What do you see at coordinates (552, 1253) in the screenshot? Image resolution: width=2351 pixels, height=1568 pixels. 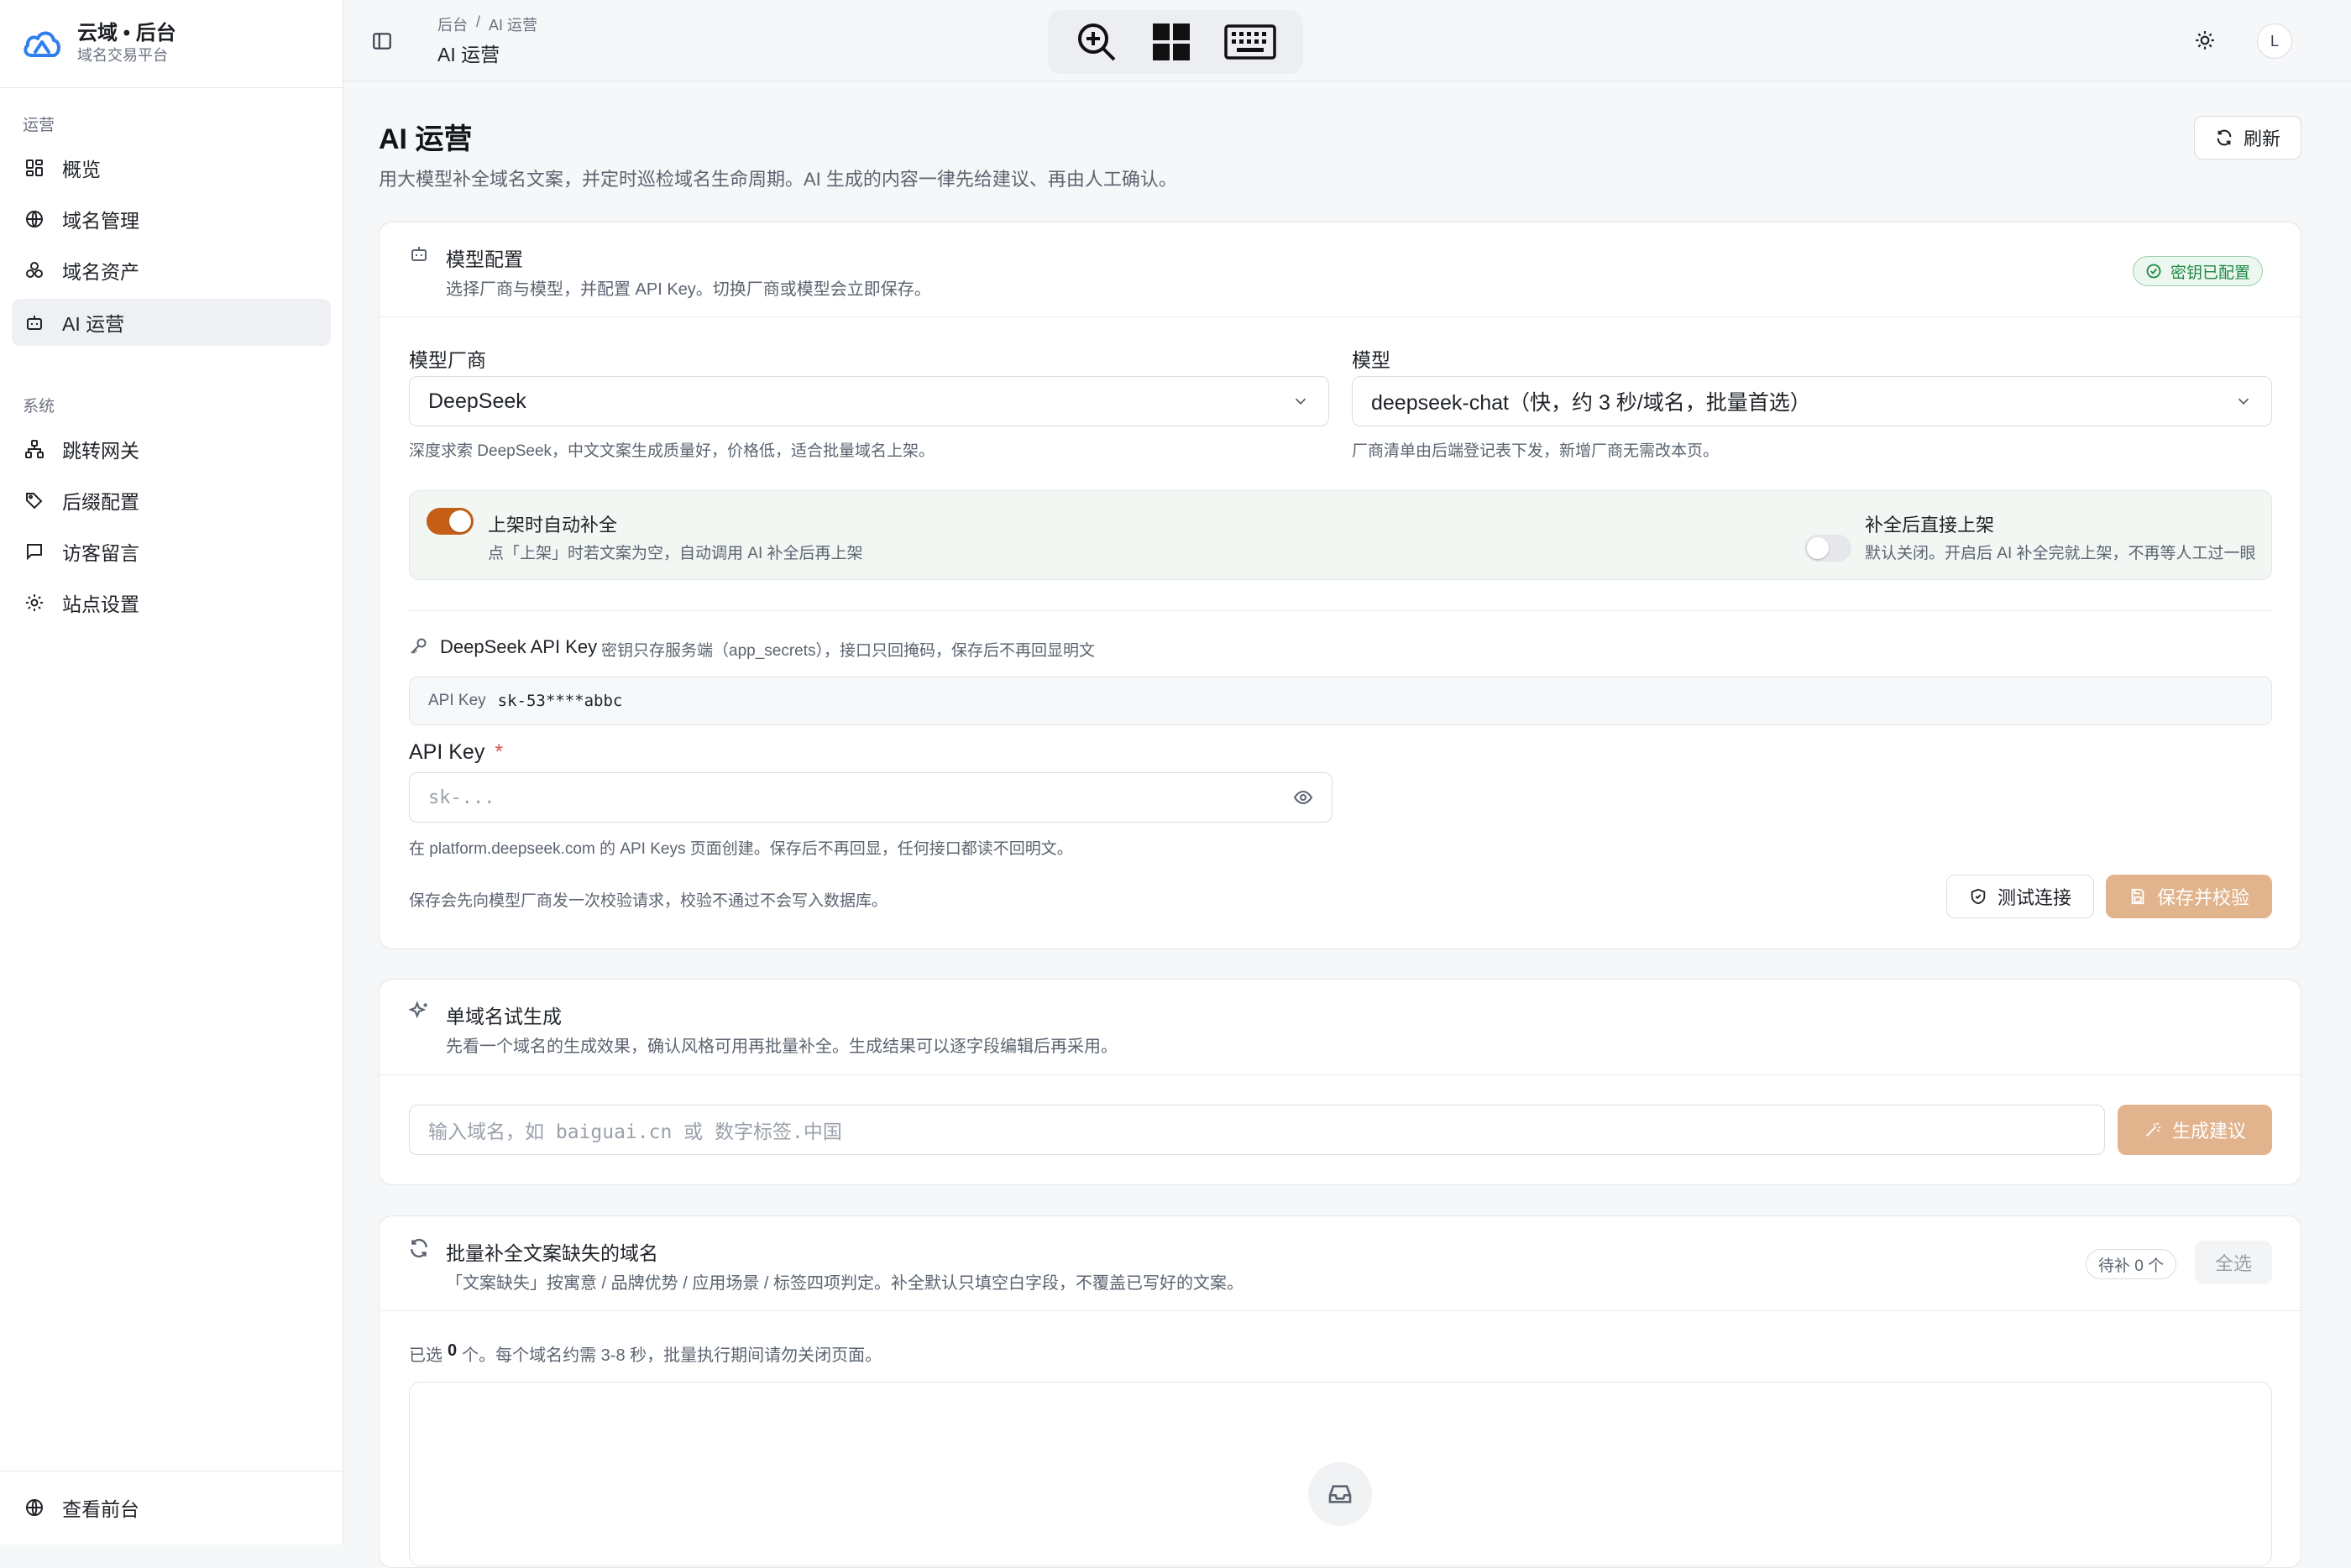 I see `batch-card-title: 批量补全文案缺失的域名` at bounding box center [552, 1253].